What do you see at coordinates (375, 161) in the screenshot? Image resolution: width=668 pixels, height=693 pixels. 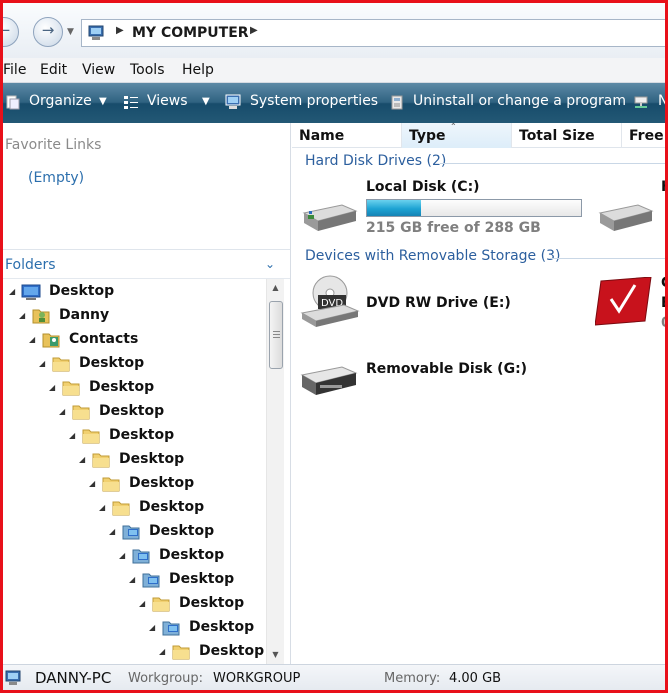 I see `group-hard-disk-drives: Hard Disk Drives (2)` at bounding box center [375, 161].